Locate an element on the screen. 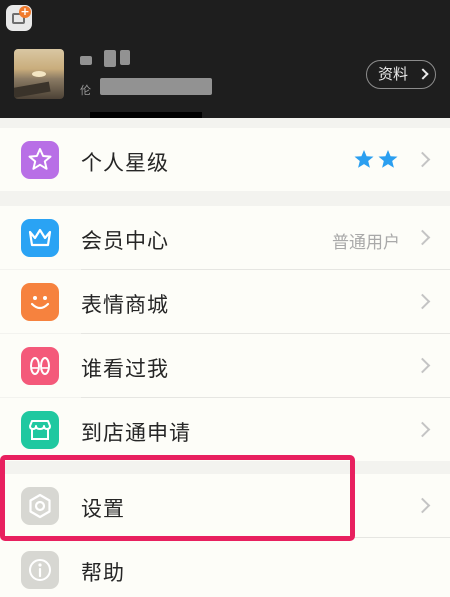 This screenshot has width=450, height=597. menu-item-label: 会员中心 is located at coordinates (125, 241).